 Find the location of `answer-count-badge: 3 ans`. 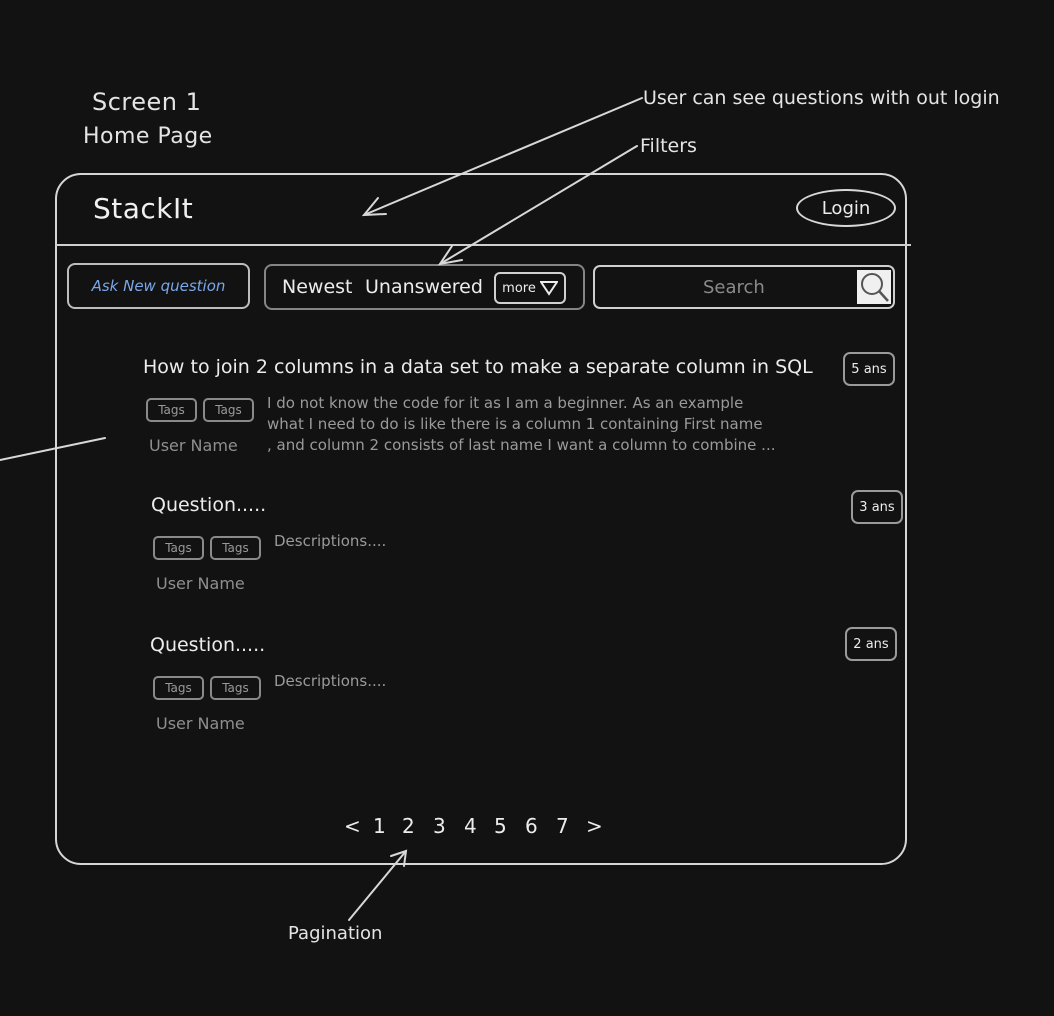

answer-count-badge: 3 ans is located at coordinates (877, 507).